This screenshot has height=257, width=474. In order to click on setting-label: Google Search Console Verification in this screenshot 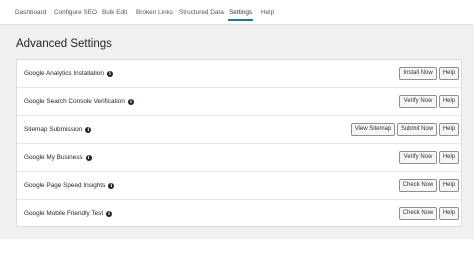, I will do `click(74, 101)`.